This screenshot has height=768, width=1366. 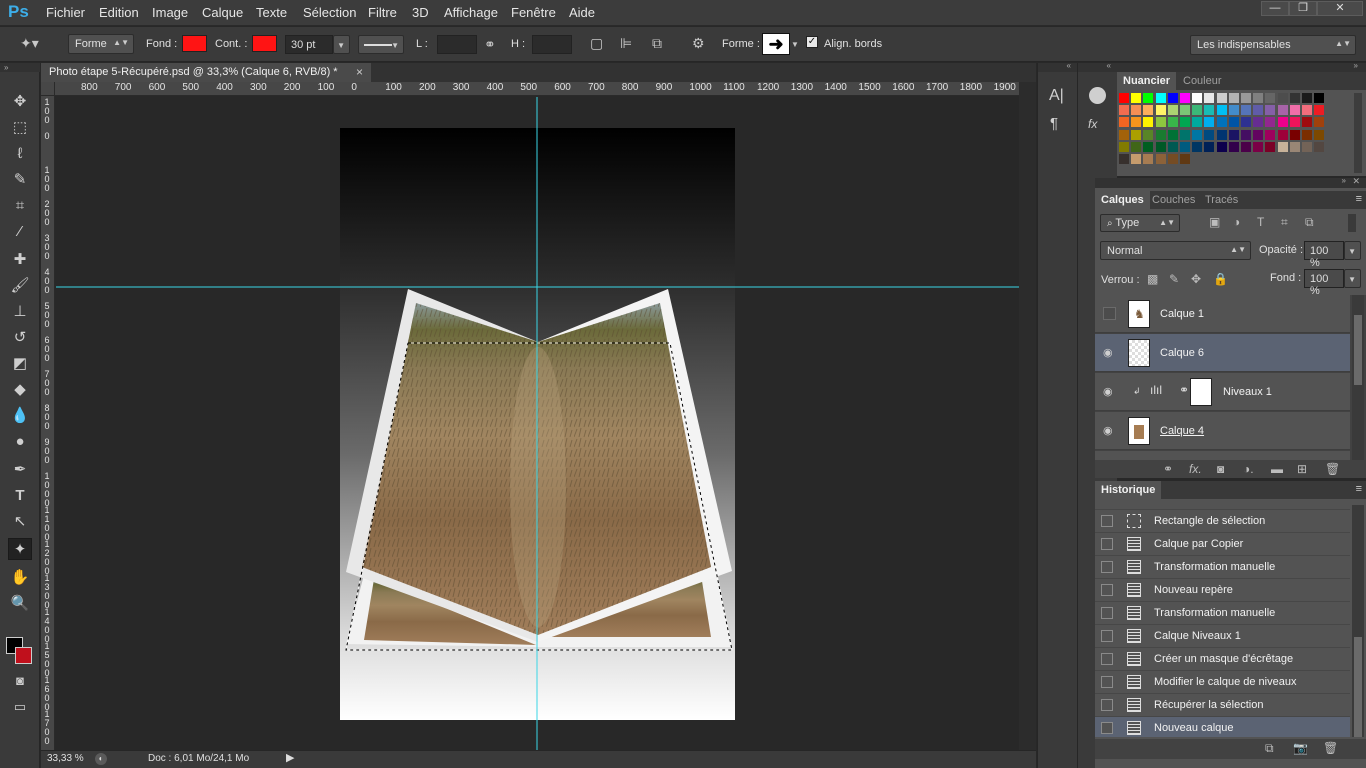 I want to click on character-panel-icon: A|, so click(x=1056, y=96).